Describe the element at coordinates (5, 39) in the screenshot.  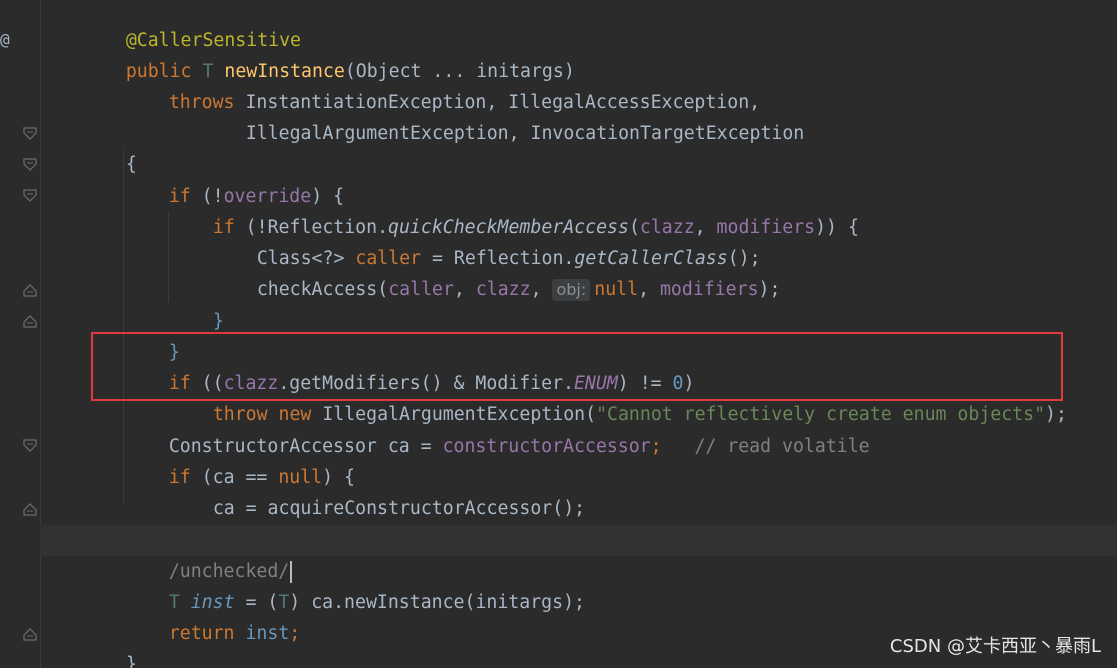
I see `override-marker-icon: @` at that location.